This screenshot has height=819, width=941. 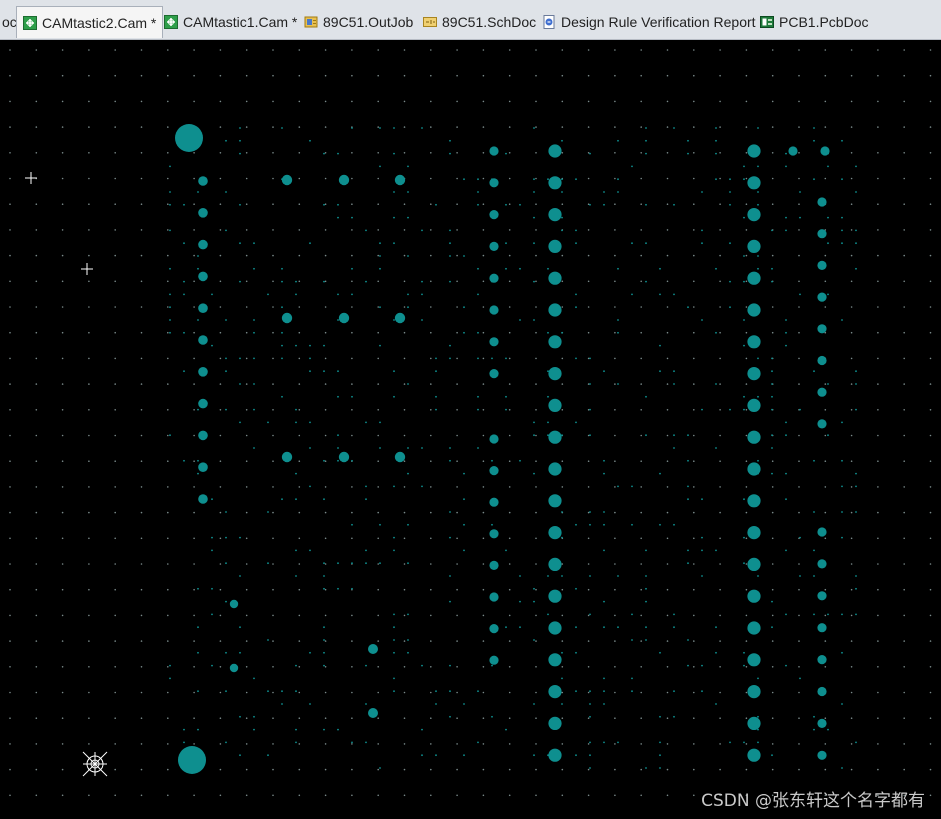 I want to click on tab-camtastic2: CAMtastic2.Cam *, so click(x=90, y=22).